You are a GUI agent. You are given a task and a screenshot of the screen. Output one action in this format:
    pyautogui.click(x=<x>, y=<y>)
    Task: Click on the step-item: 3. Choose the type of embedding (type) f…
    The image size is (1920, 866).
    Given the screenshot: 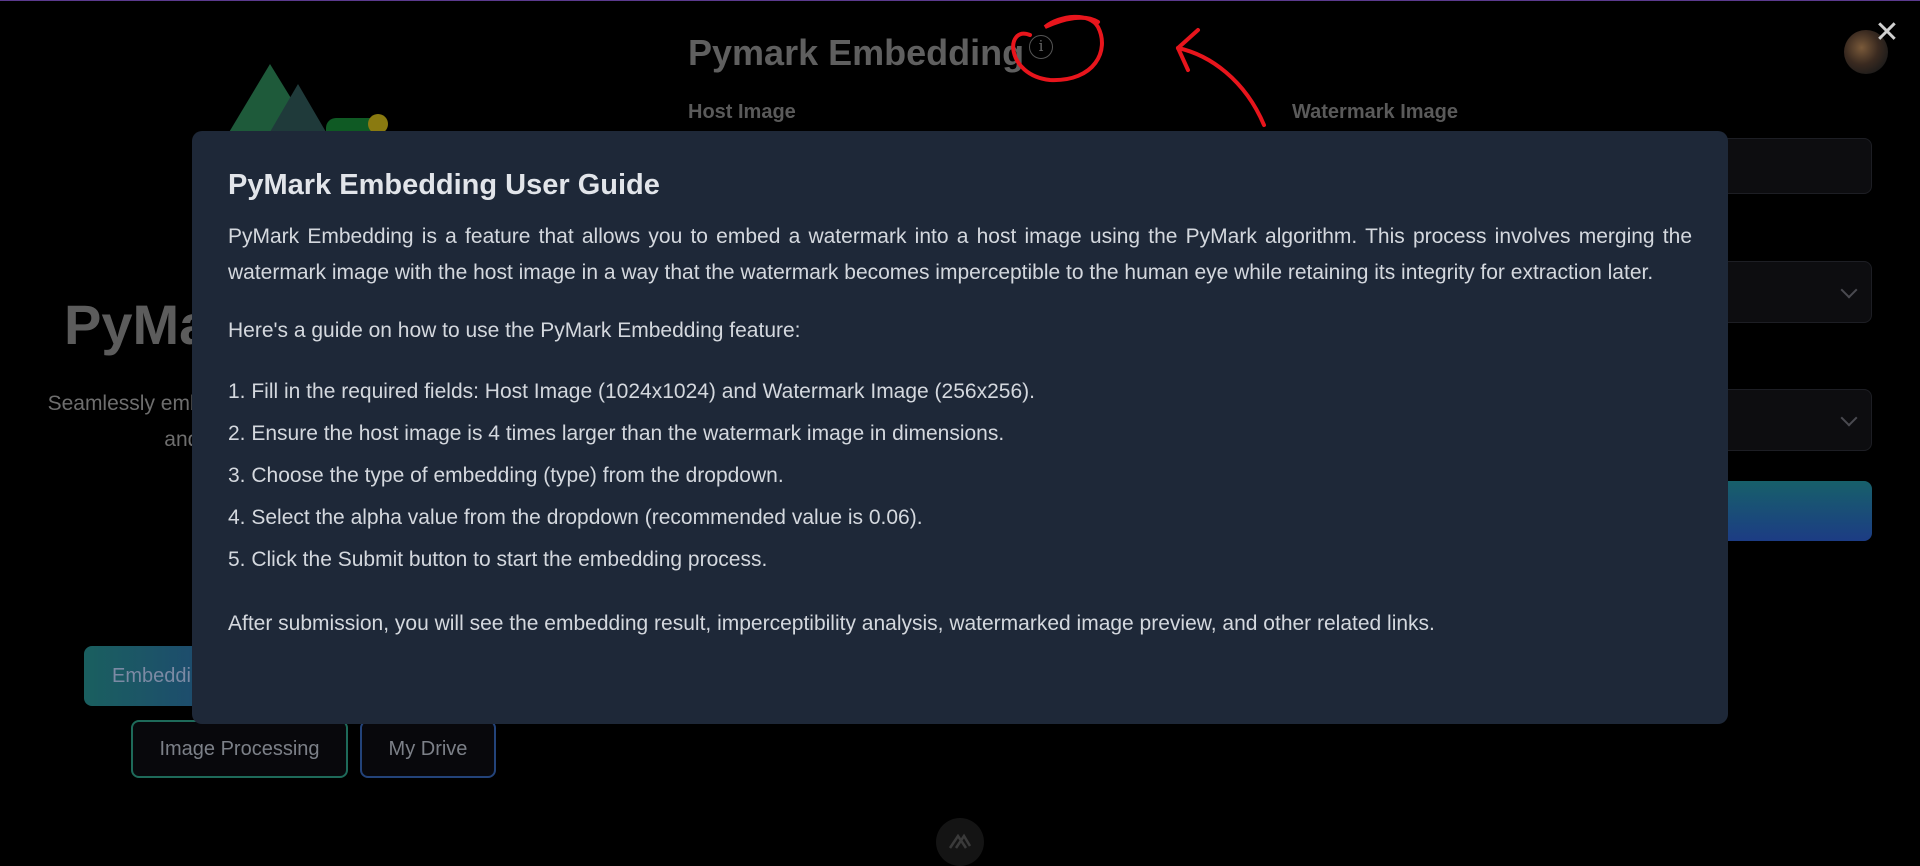 What is the action you would take?
    pyautogui.click(x=506, y=475)
    